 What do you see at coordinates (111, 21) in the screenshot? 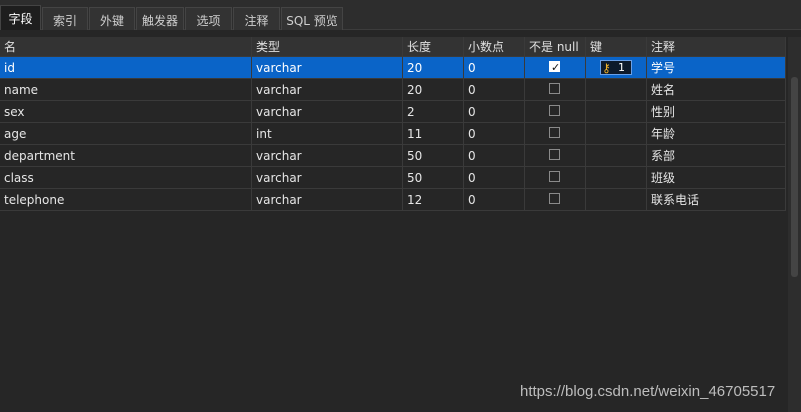
I see `tab-label: 外键` at bounding box center [111, 21].